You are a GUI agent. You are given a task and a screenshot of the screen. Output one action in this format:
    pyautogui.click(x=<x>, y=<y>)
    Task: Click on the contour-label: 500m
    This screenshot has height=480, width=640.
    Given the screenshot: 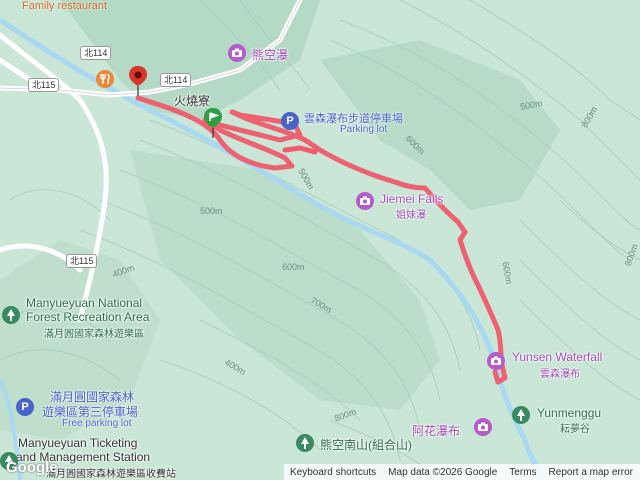 What is the action you would take?
    pyautogui.click(x=211, y=211)
    